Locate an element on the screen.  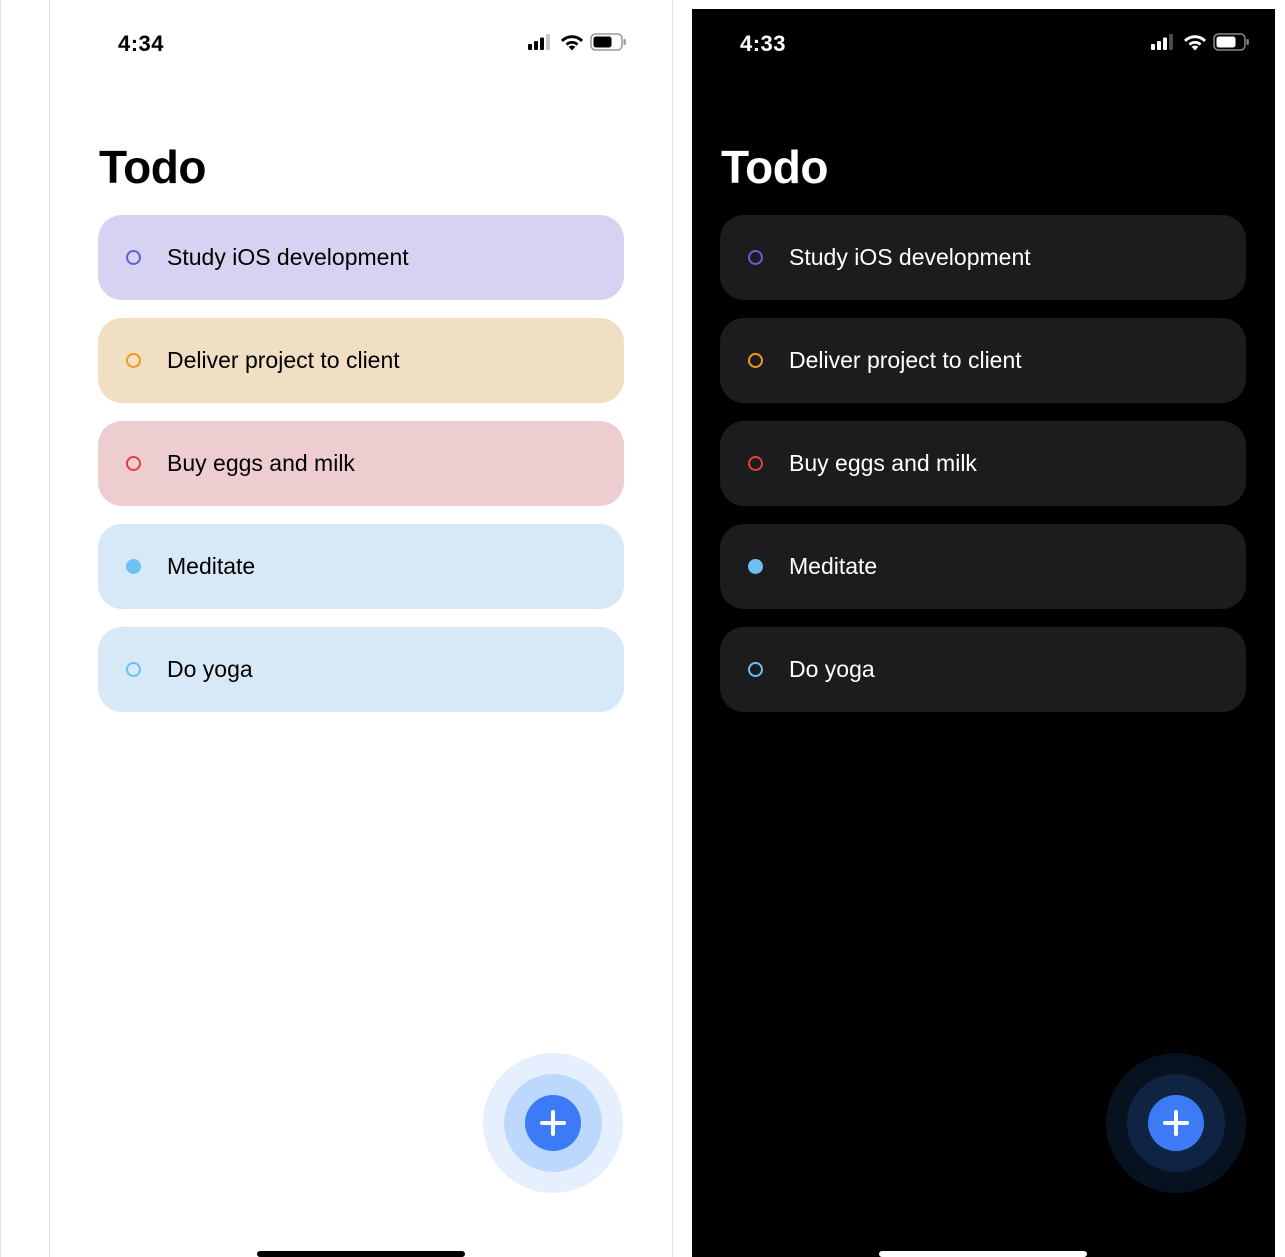
status-time: 4:34 is located at coordinates (141, 43).